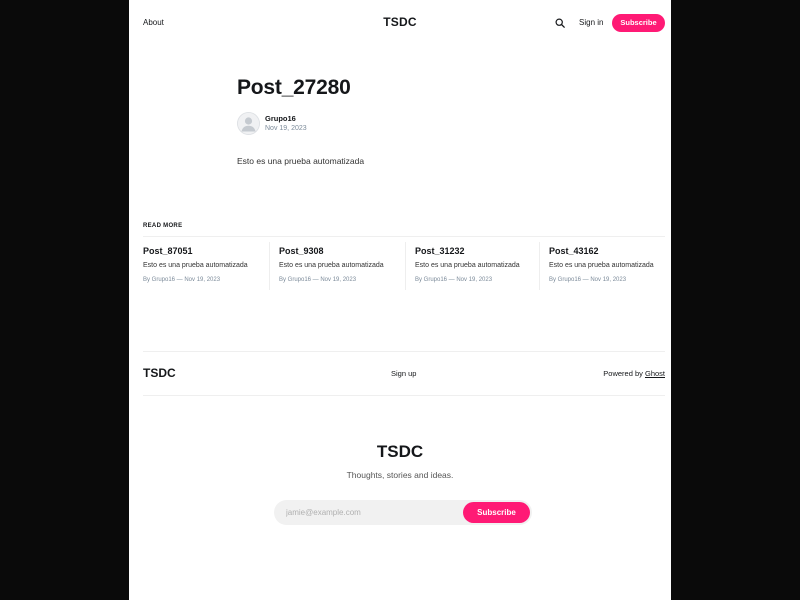 The height and width of the screenshot is (600, 800). Describe the element at coordinates (400, 451) in the screenshot. I see `cta-site-title: TSDC` at that location.